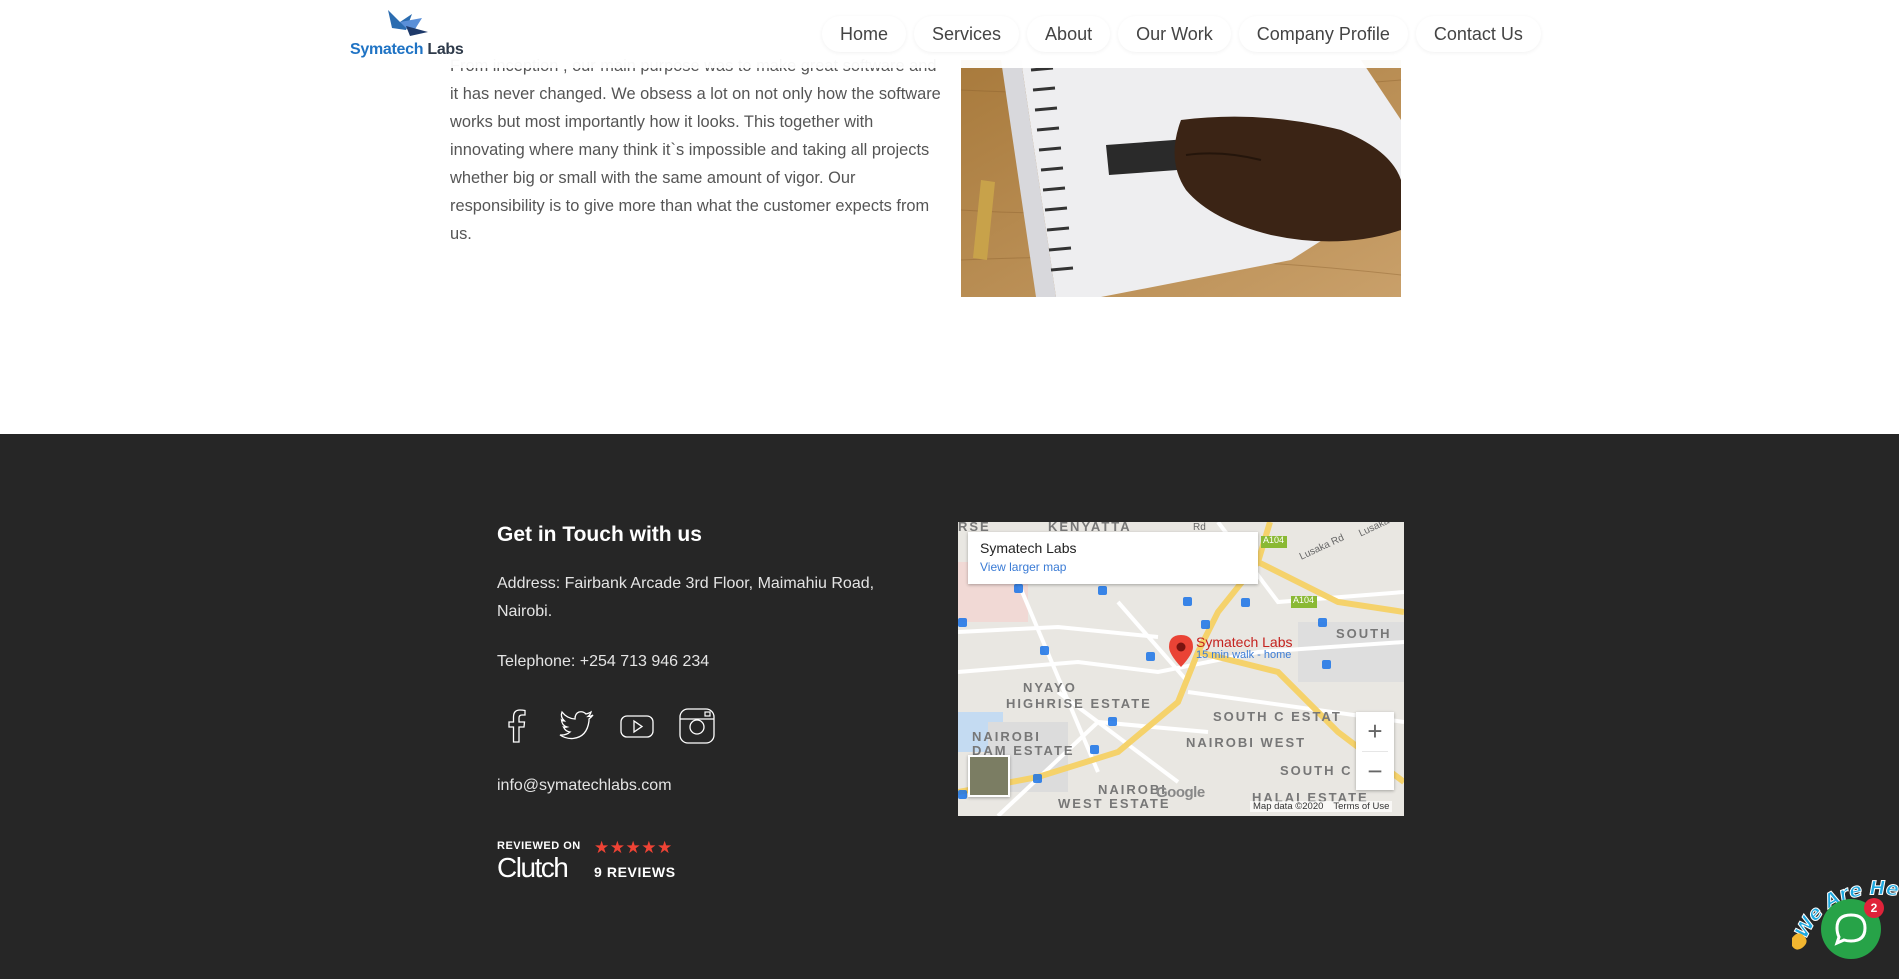  I want to click on clutch-stars: ★★★★★, so click(633, 847).